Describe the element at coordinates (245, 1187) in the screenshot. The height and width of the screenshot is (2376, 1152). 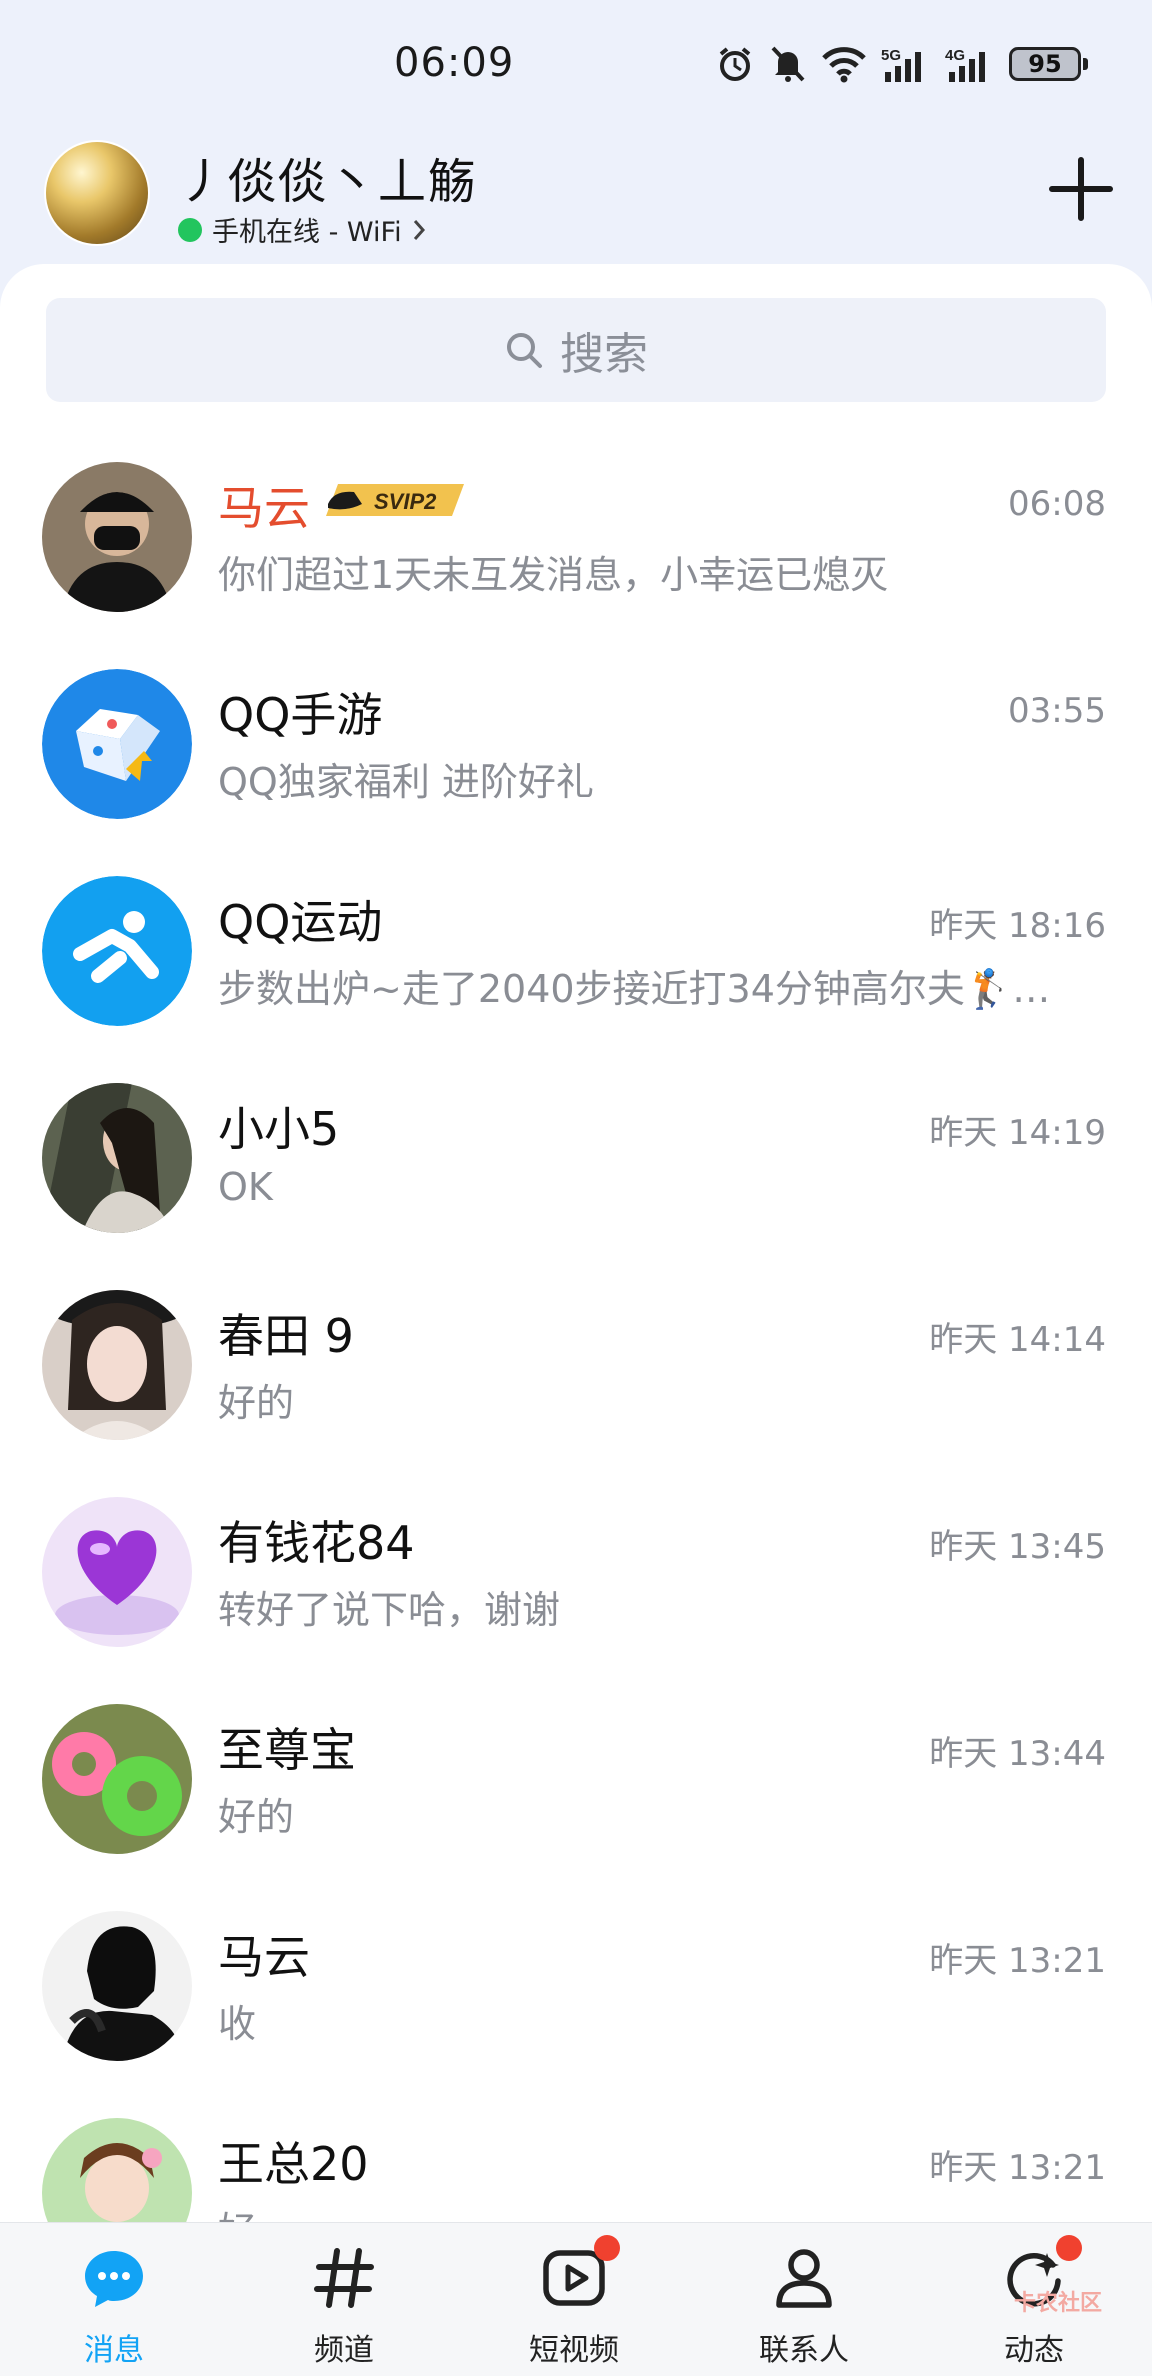
I see `last-message: OK` at that location.